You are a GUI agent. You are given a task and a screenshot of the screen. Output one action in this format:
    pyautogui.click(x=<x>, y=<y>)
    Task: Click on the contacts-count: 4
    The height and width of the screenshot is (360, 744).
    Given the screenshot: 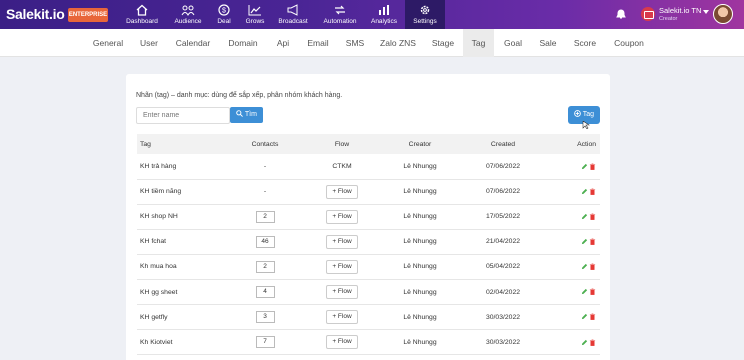 What is the action you would take?
    pyautogui.click(x=265, y=292)
    